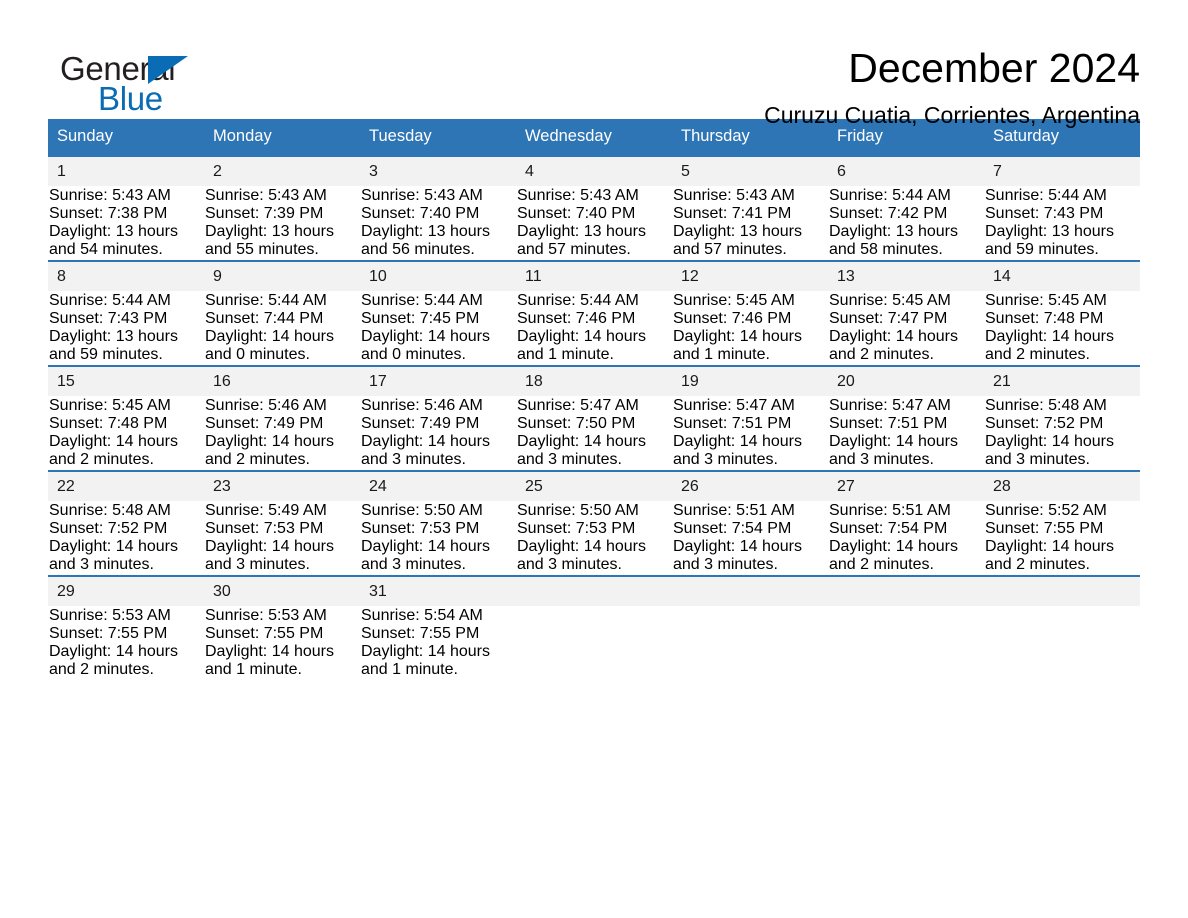  Describe the element at coordinates (266, 405) in the screenshot. I see `day-sunrise: Sunrise: 5:46 AM` at that location.